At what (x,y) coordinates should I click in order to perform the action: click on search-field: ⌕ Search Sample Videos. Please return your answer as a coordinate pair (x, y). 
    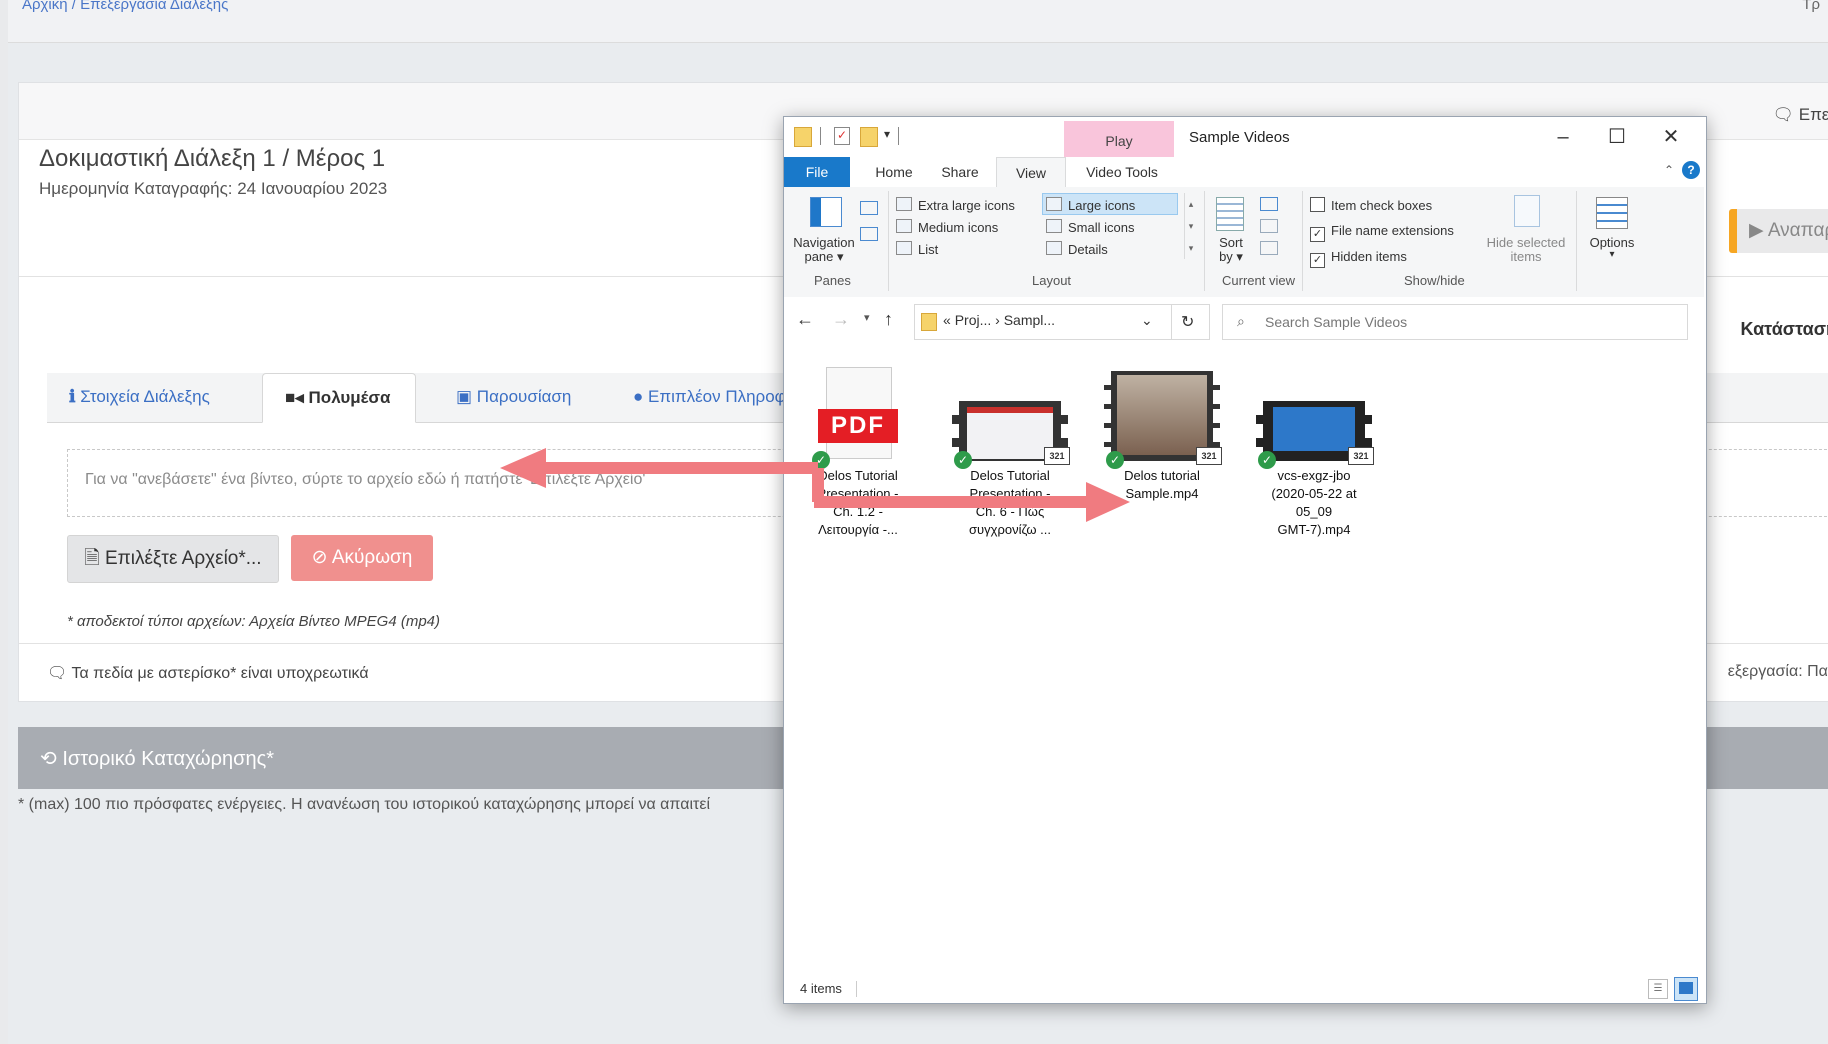
    Looking at the image, I should click on (1455, 322).